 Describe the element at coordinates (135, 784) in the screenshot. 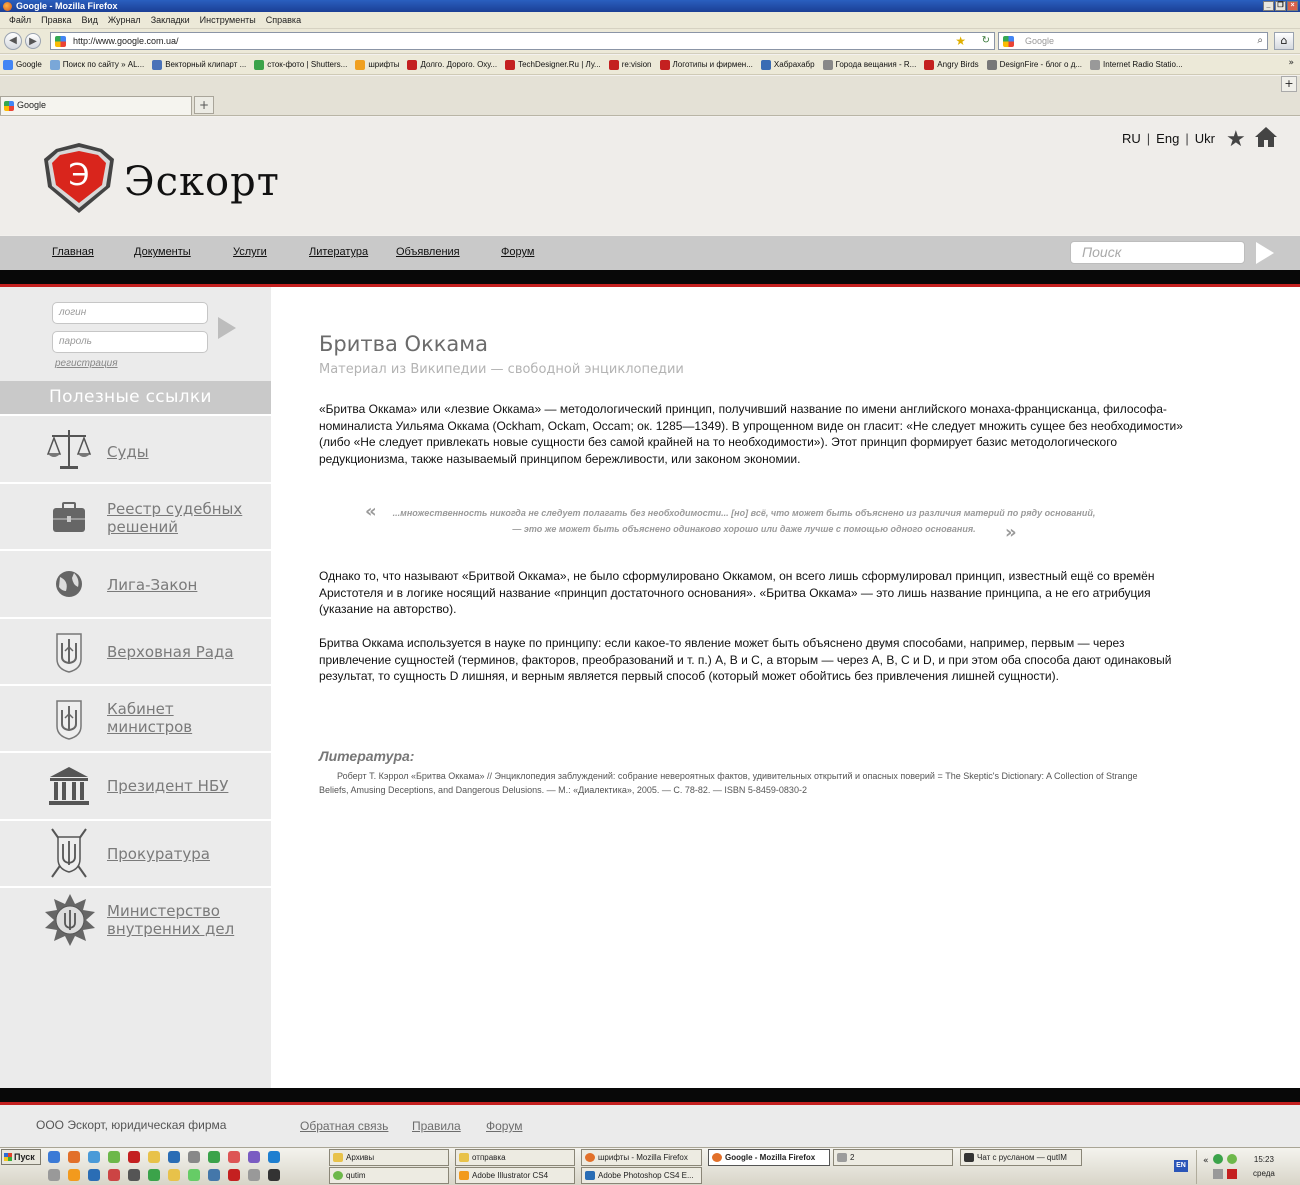

I see `link-nbu-president: Президент НБУ` at that location.